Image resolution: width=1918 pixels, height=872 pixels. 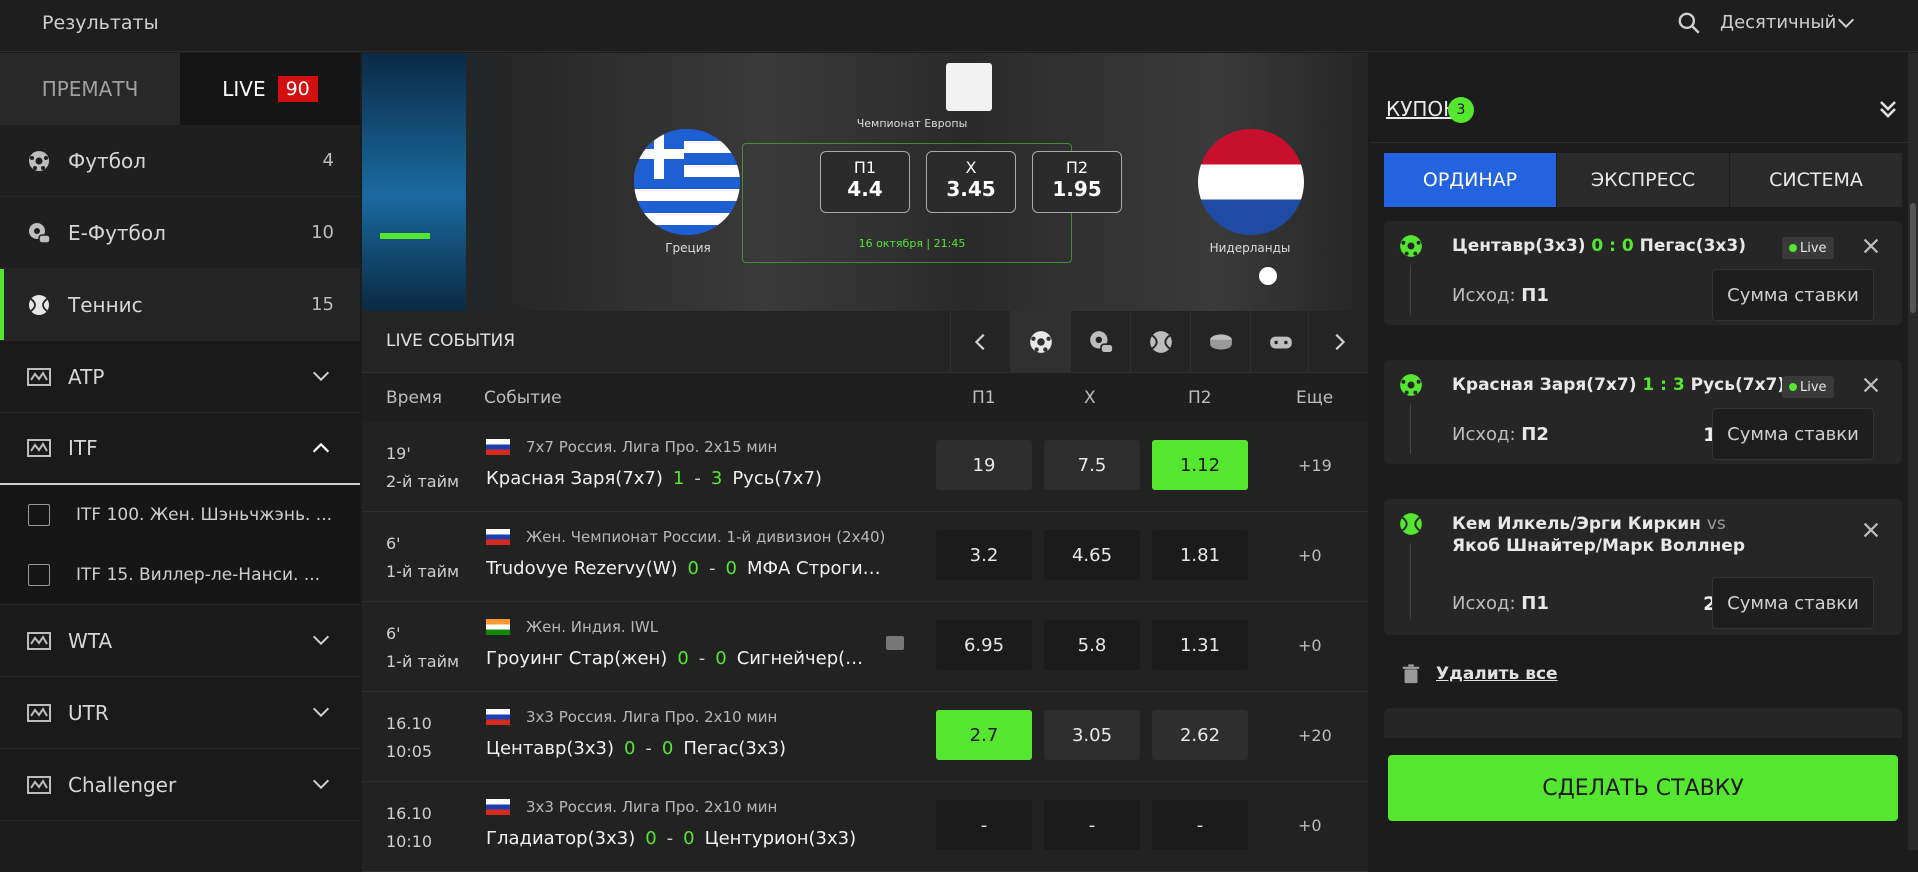 I want to click on tab-prematch: ПРЕМАТЧ, so click(x=90, y=89).